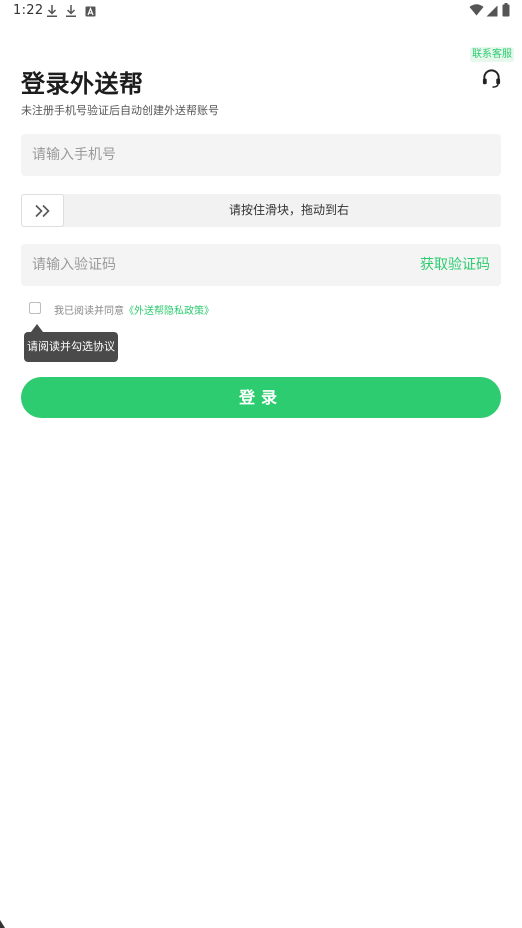 The width and height of the screenshot is (522, 928). Describe the element at coordinates (35, 308) in the screenshot. I see `agree-checkbox` at that location.